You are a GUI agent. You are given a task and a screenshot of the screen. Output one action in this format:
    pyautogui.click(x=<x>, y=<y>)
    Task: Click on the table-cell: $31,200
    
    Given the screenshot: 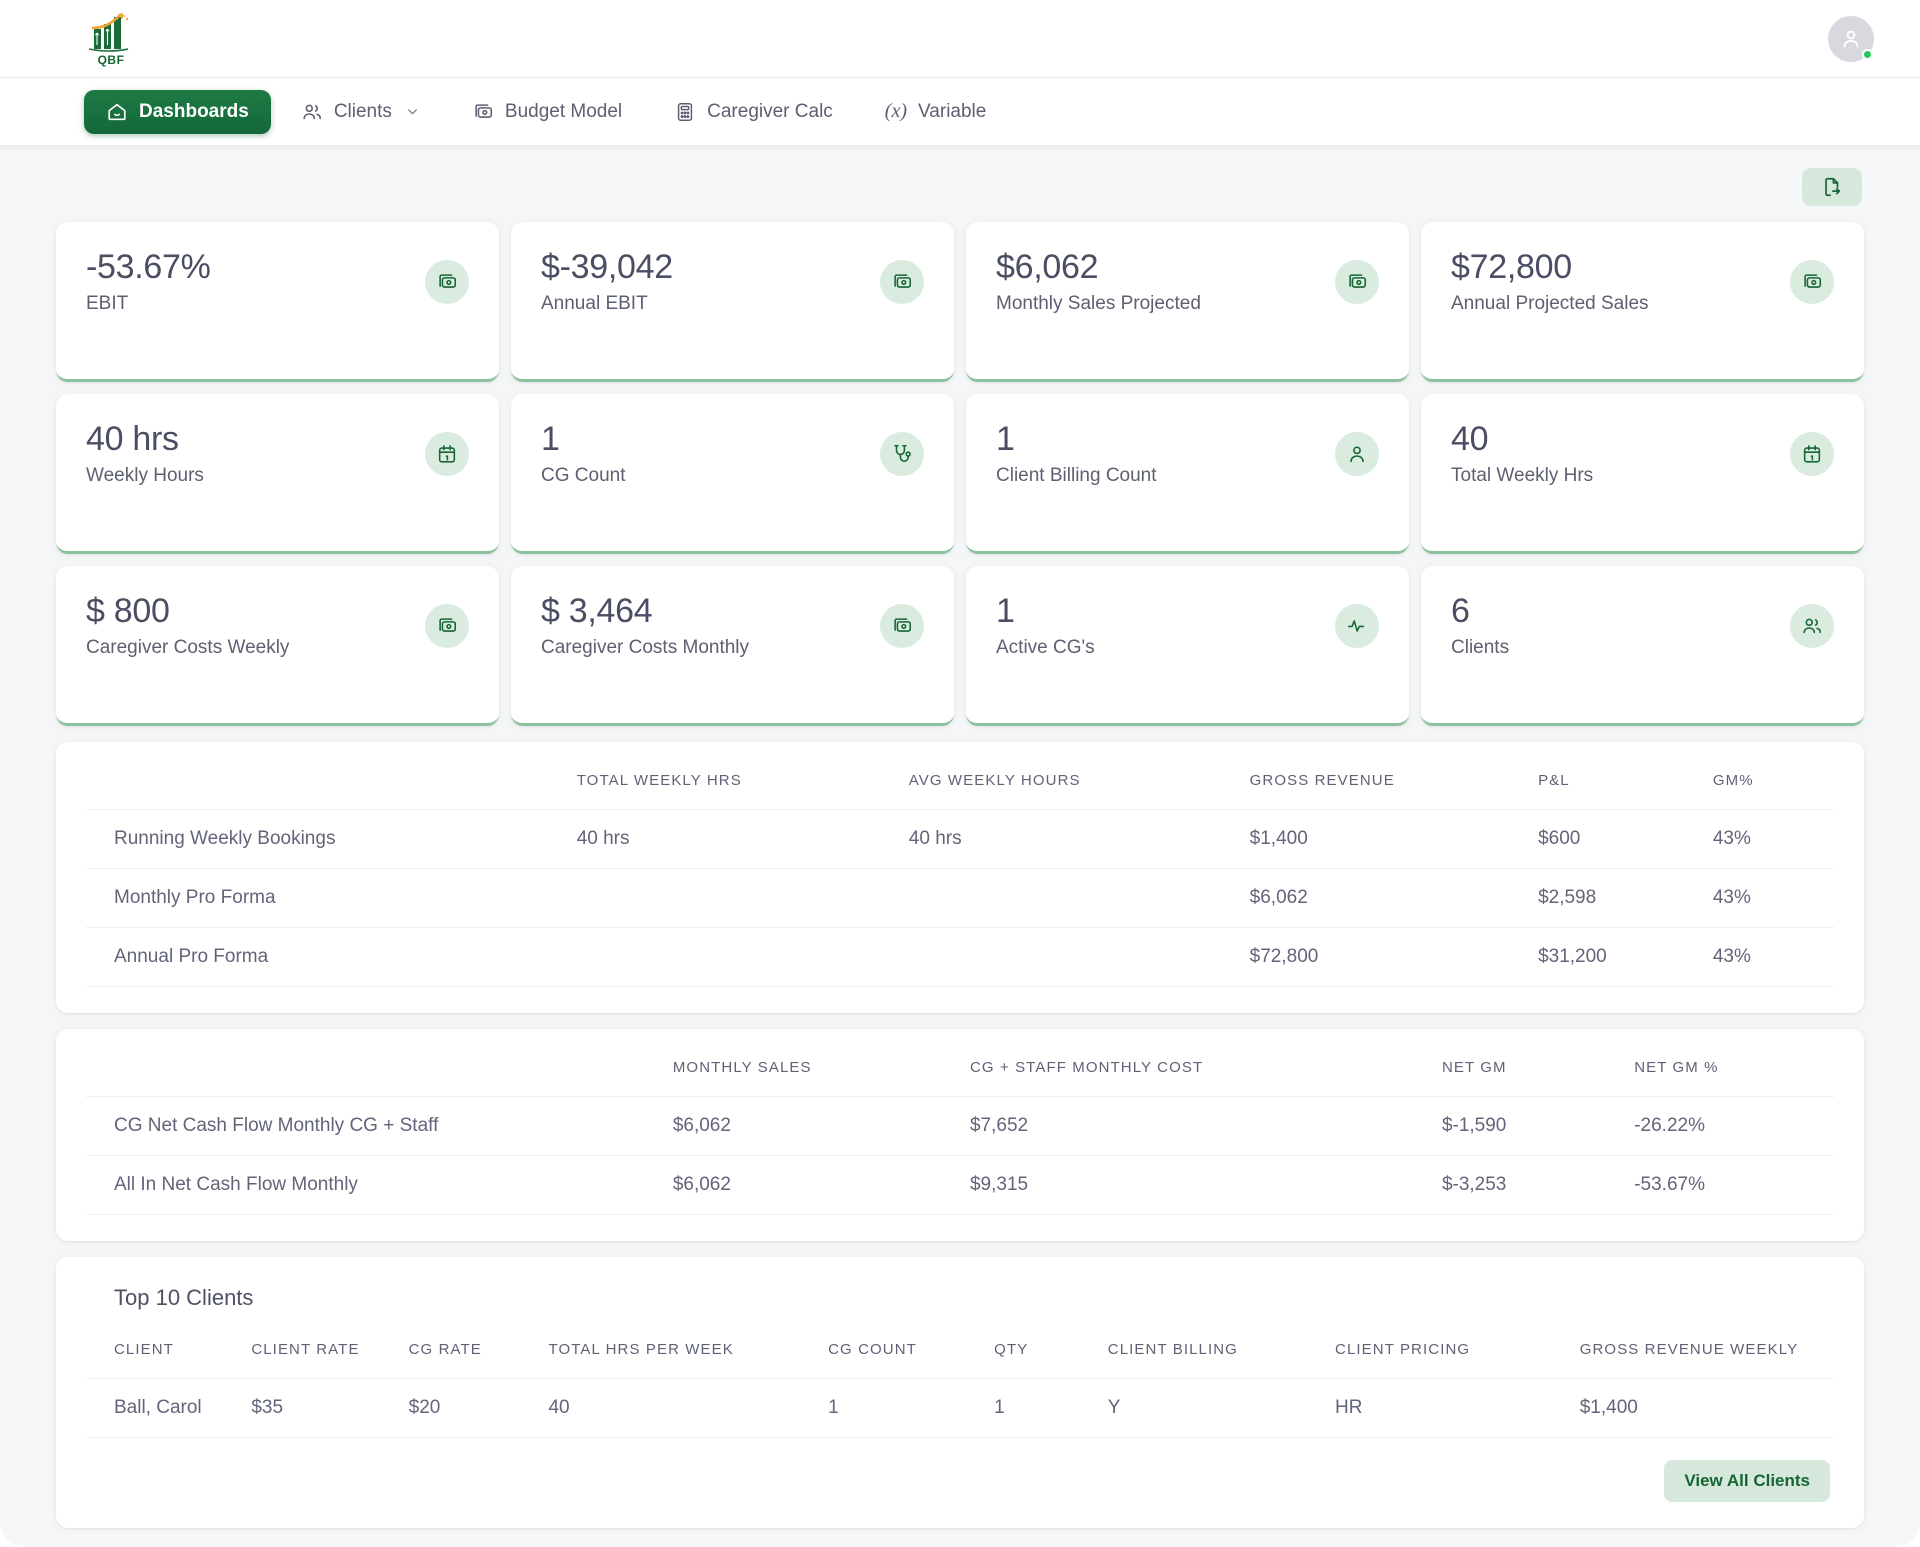 What is the action you would take?
    pyautogui.click(x=1615, y=957)
    